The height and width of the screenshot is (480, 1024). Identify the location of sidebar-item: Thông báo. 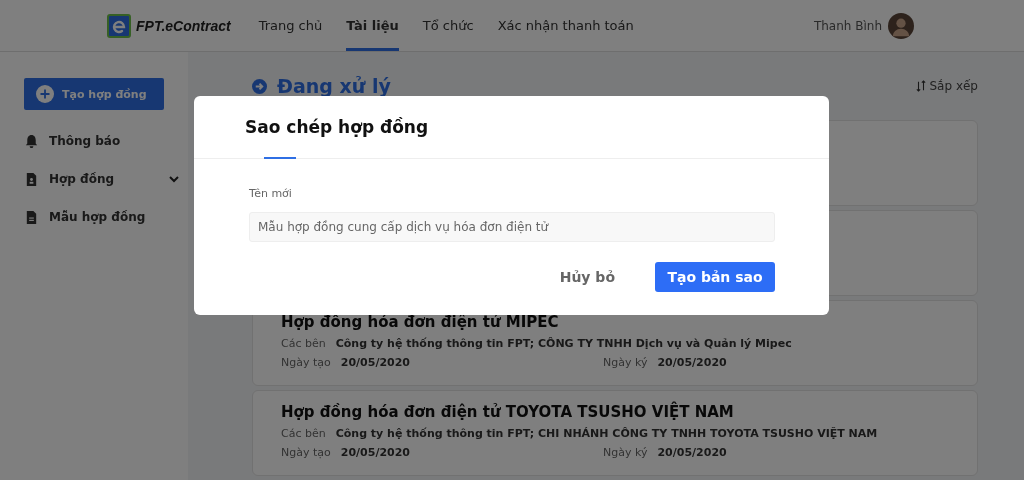
(102, 141).